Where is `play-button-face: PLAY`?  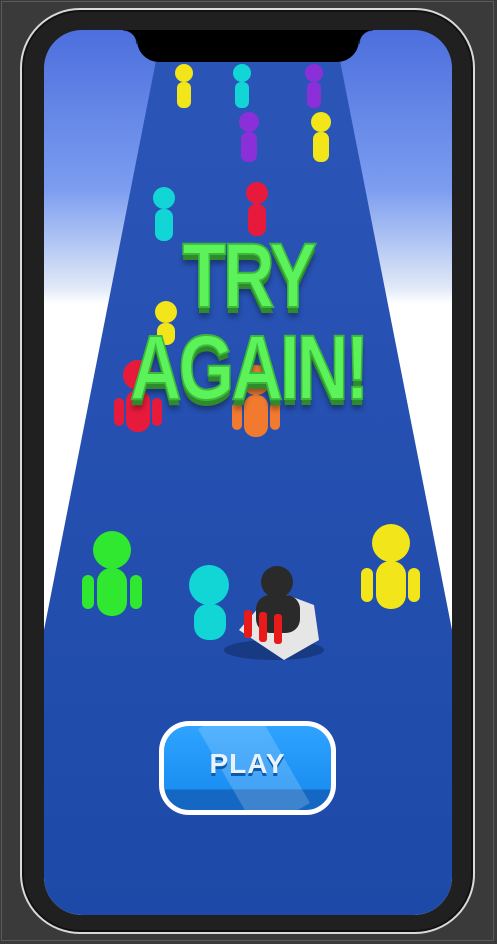
play-button-face: PLAY is located at coordinates (247, 768).